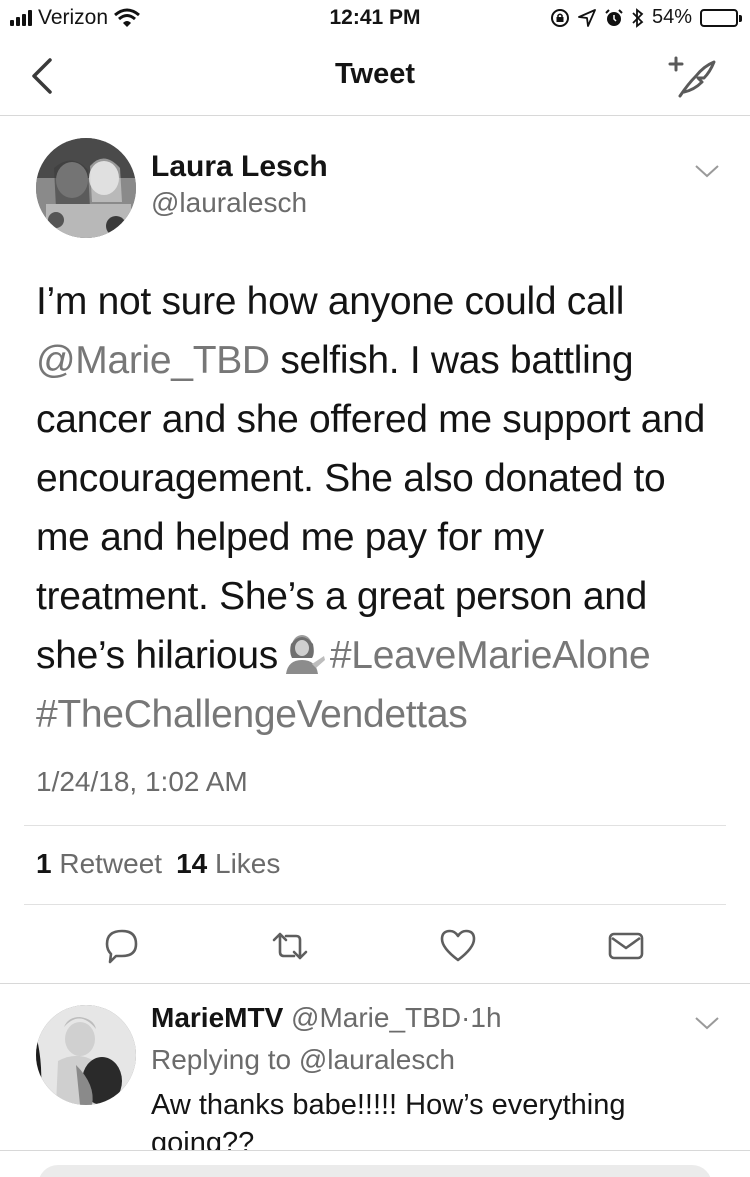 Image resolution: width=750 pixels, height=1177 pixels. I want to click on tweet-line: @Marie_TBD selfish. I was battling, so click(335, 360).